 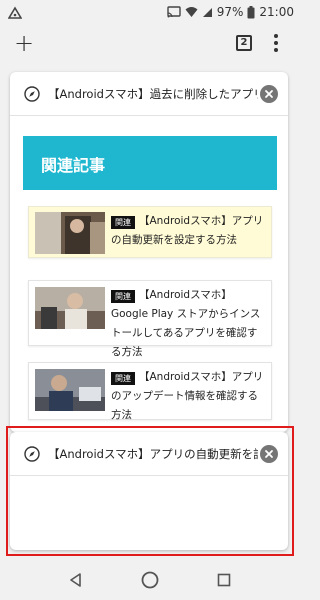 I want to click on system-navigation-bar, so click(x=150, y=580).